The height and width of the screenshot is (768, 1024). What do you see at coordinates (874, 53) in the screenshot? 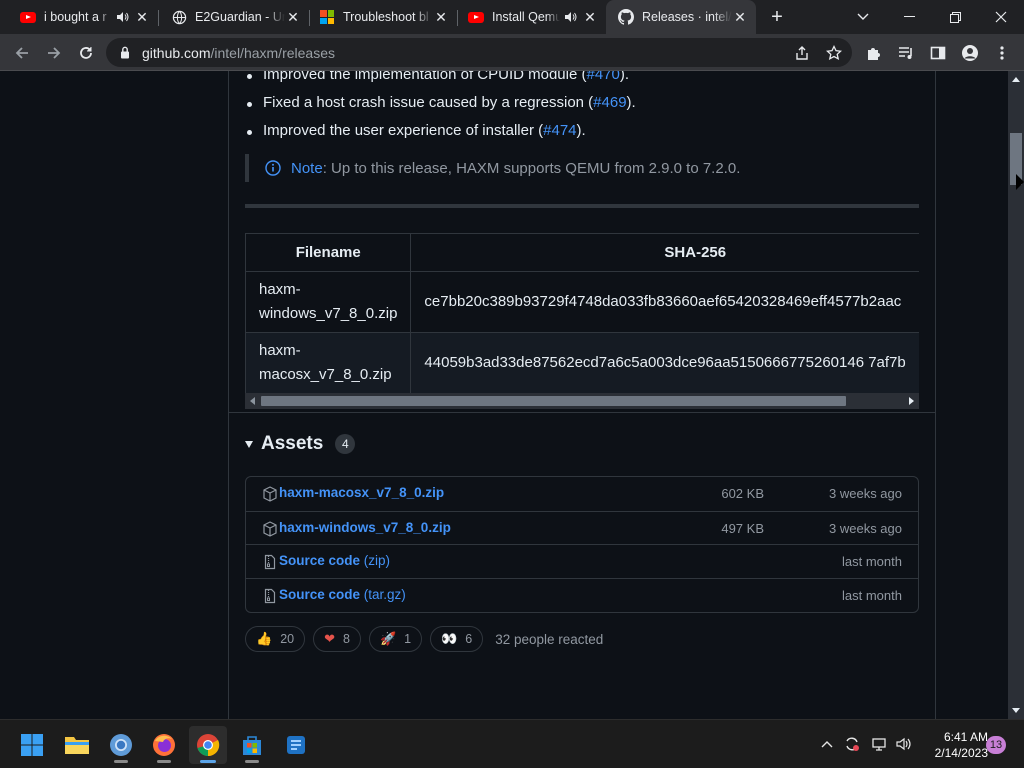
I see `extensions-puzzle-icon` at bounding box center [874, 53].